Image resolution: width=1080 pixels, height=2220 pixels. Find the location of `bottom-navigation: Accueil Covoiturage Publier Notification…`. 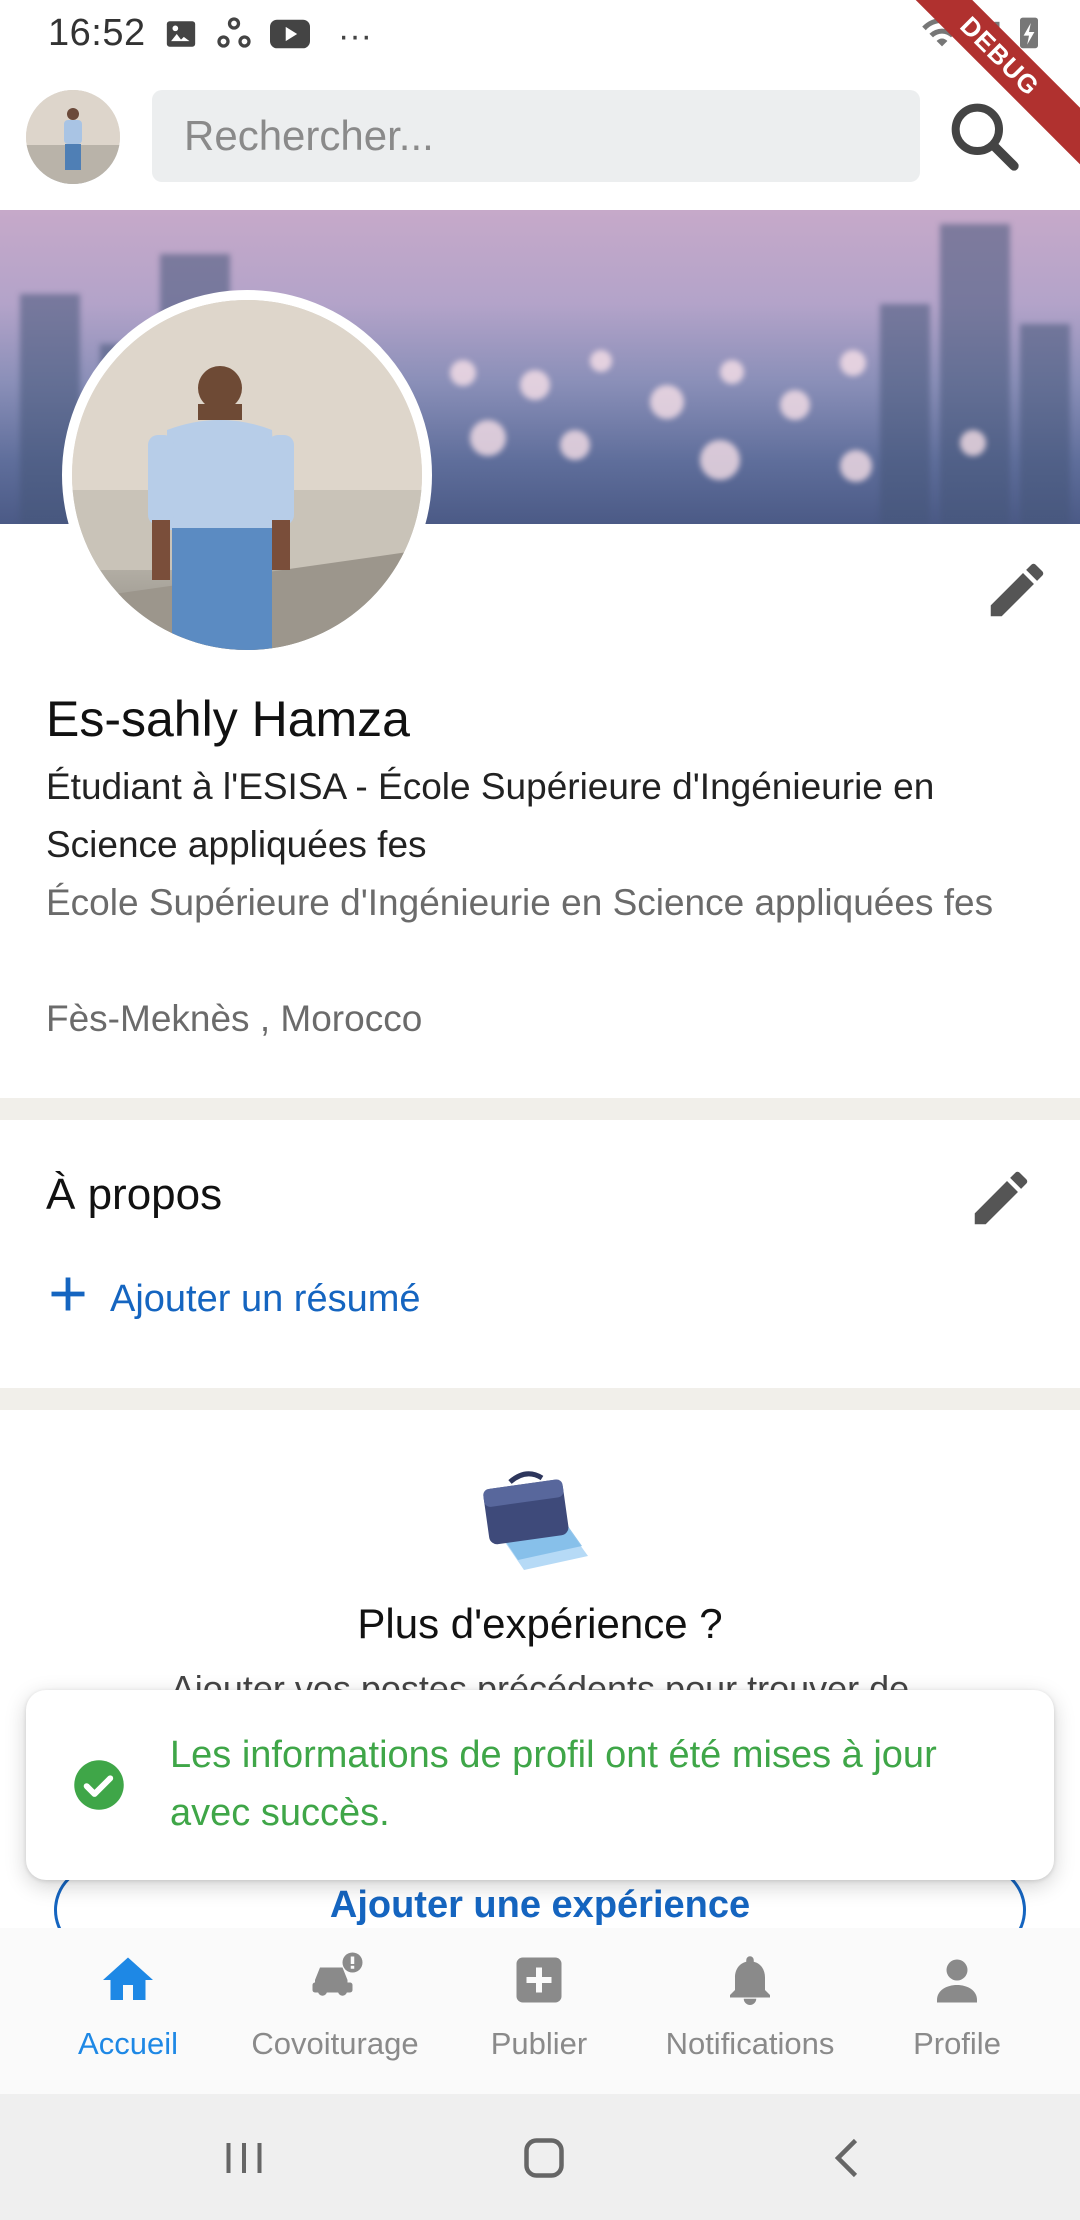

bottom-navigation: Accueil Covoiturage Publier Notification… is located at coordinates (540, 2011).